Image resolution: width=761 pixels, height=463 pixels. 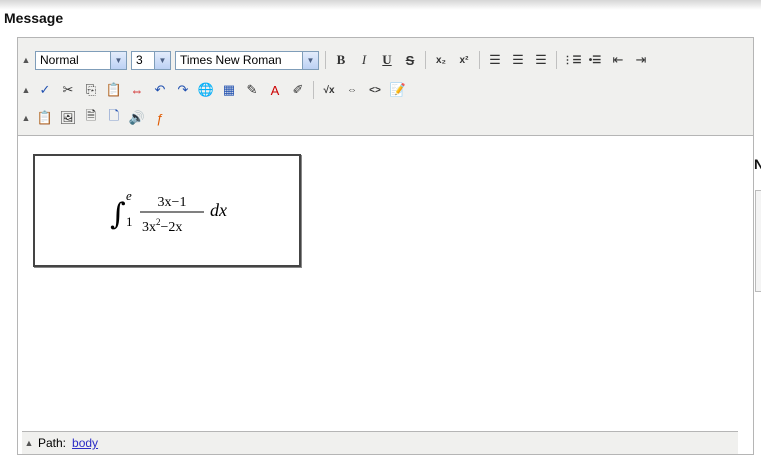 I want to click on table-button: ▦, so click(x=229, y=90).